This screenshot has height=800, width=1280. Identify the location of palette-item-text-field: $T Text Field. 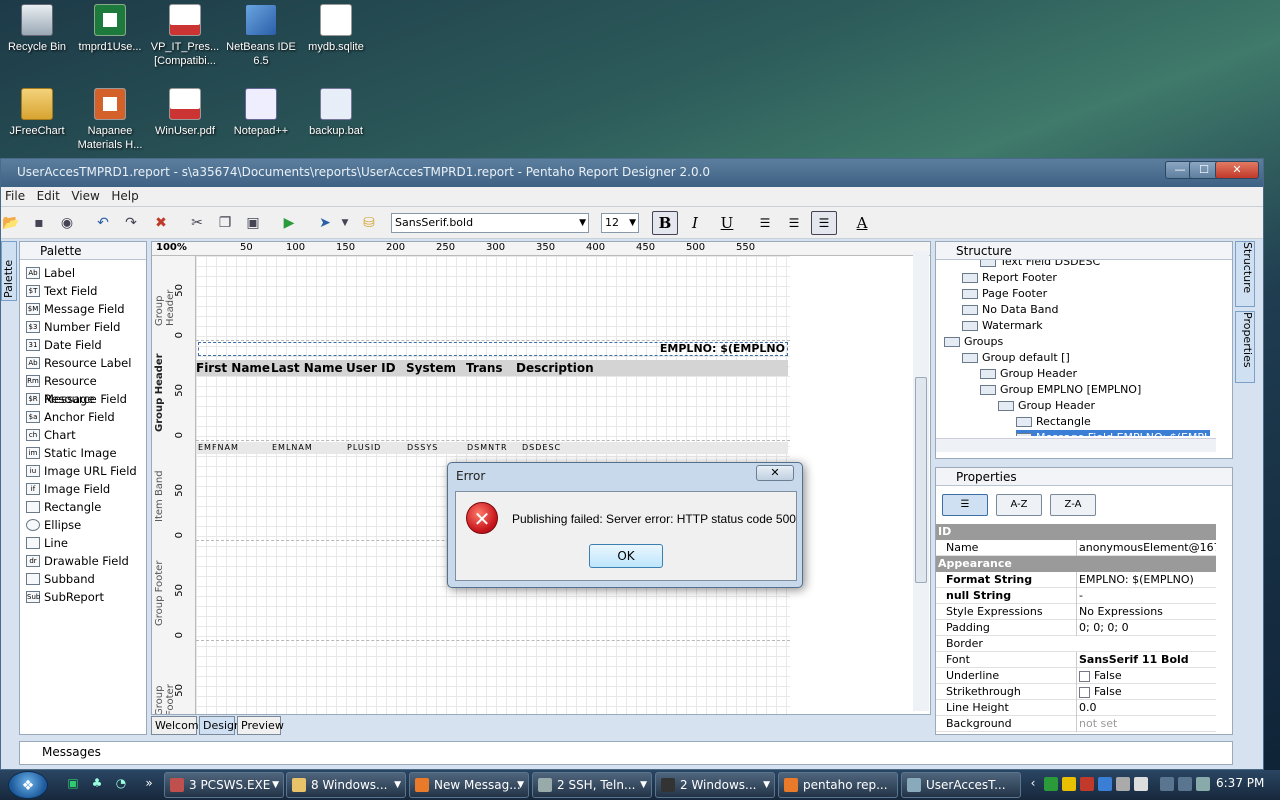
(83, 291).